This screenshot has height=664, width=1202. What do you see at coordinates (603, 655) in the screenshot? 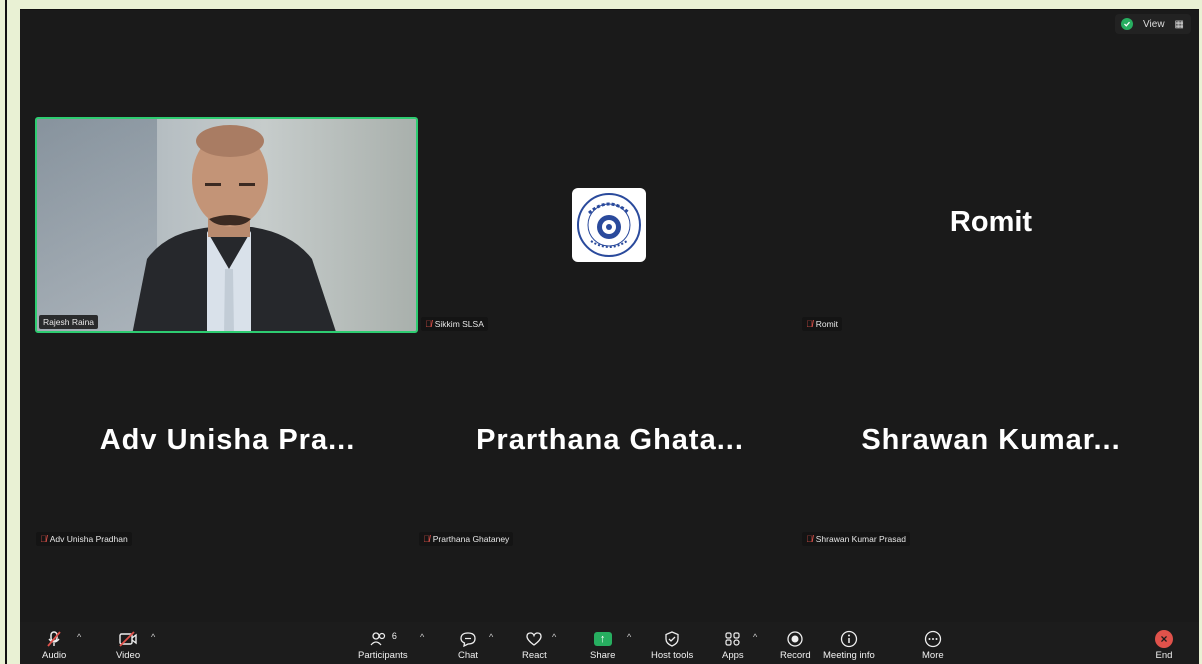
I see `share-label: Share` at bounding box center [603, 655].